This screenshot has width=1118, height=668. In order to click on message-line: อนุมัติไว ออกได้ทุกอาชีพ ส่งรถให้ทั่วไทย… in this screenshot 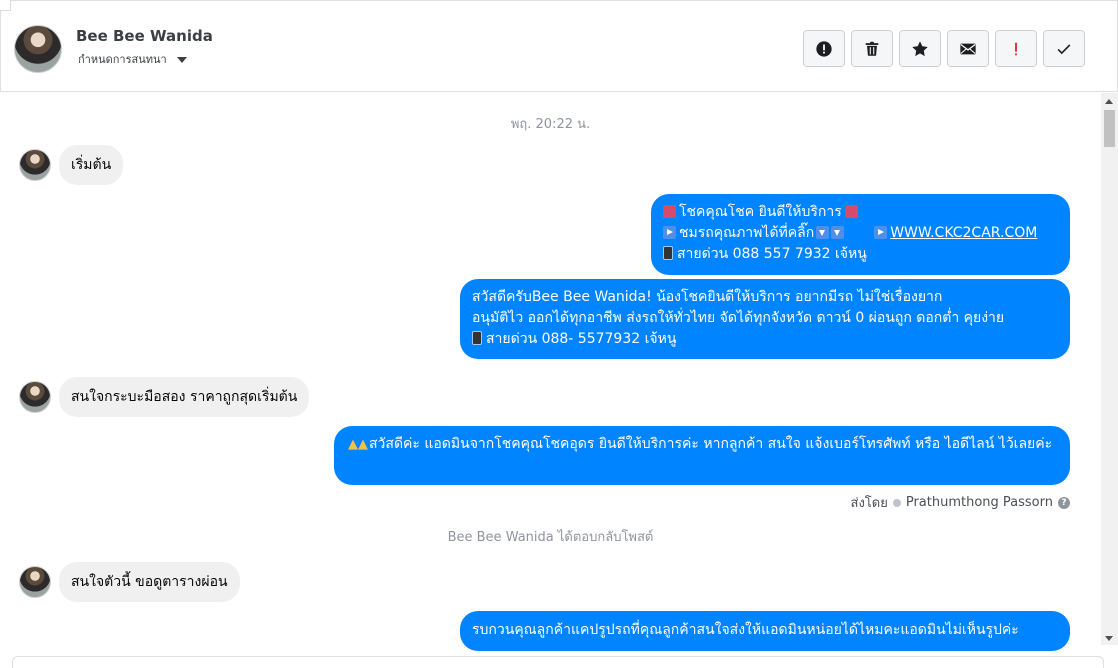, I will do `click(738, 318)`.